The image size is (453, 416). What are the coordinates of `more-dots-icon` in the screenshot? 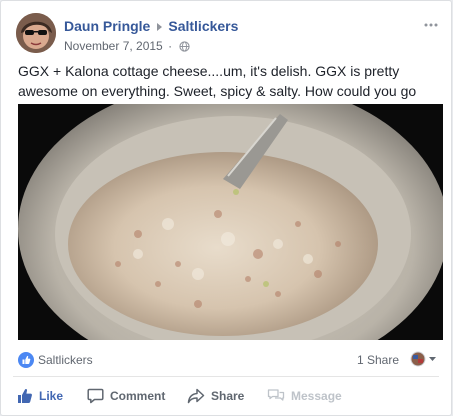 It's located at (431, 25).